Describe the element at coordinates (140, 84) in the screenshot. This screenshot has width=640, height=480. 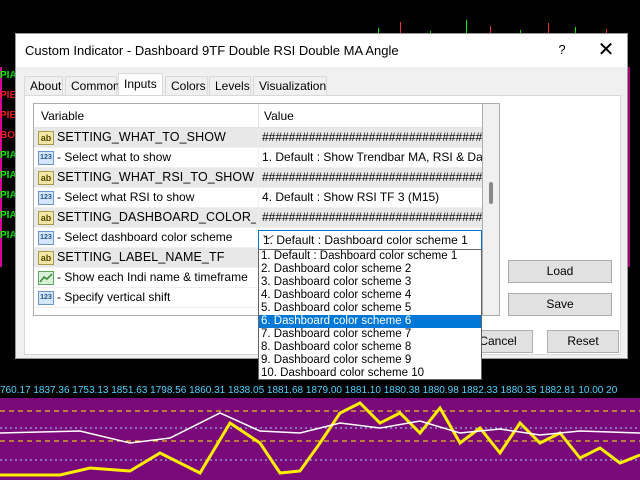
I see `tab-inputs: Inputs` at that location.